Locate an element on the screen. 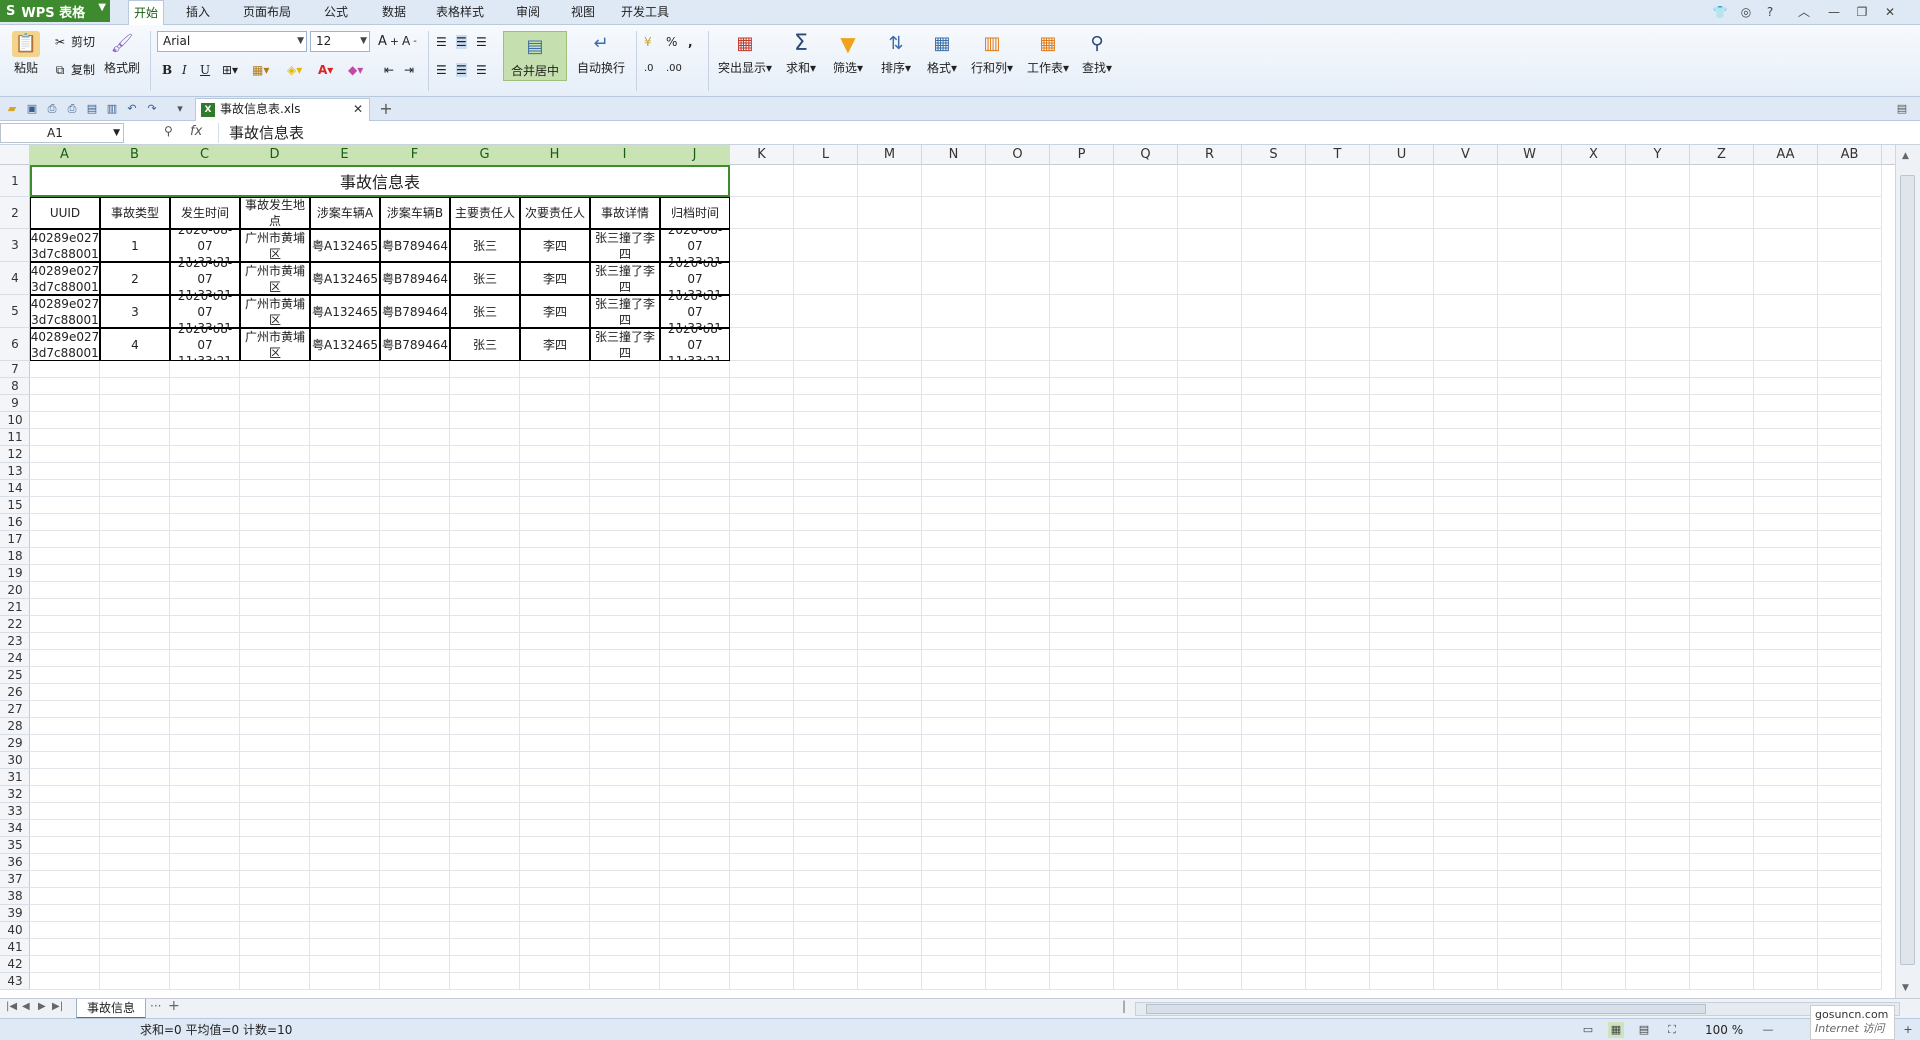 The height and width of the screenshot is (1040, 1920). header-cell: 主要责任人 is located at coordinates (485, 213).